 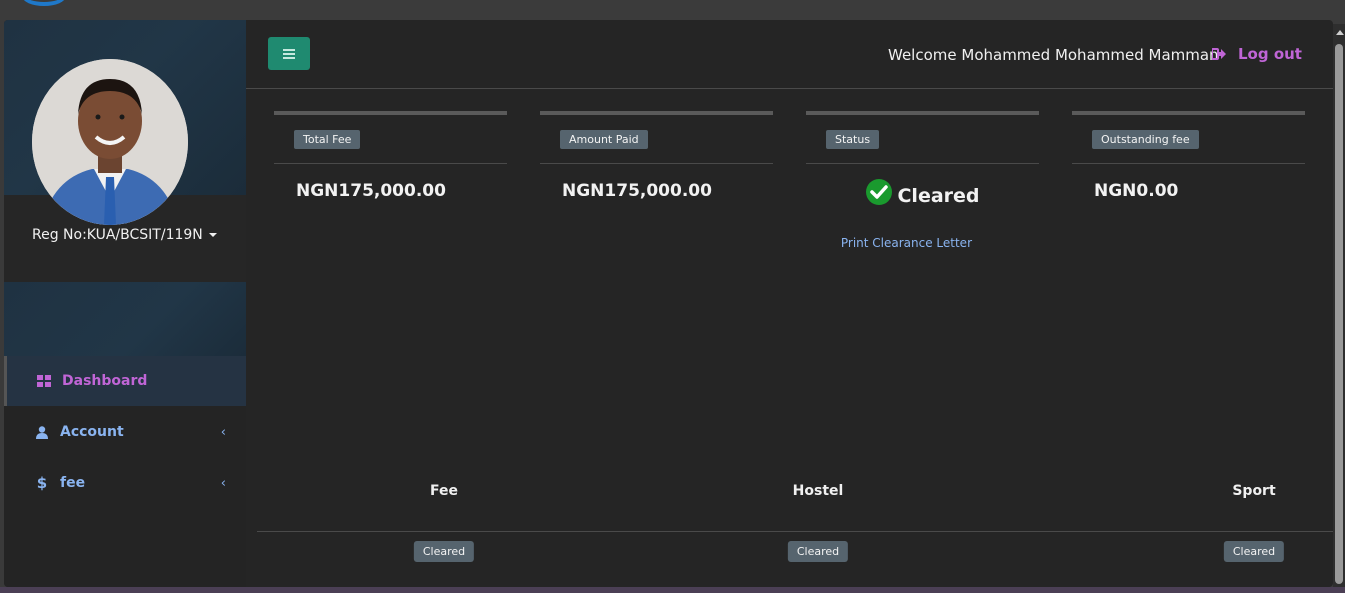 I want to click on sidebar-item-account: Account ‹, so click(x=125, y=432).